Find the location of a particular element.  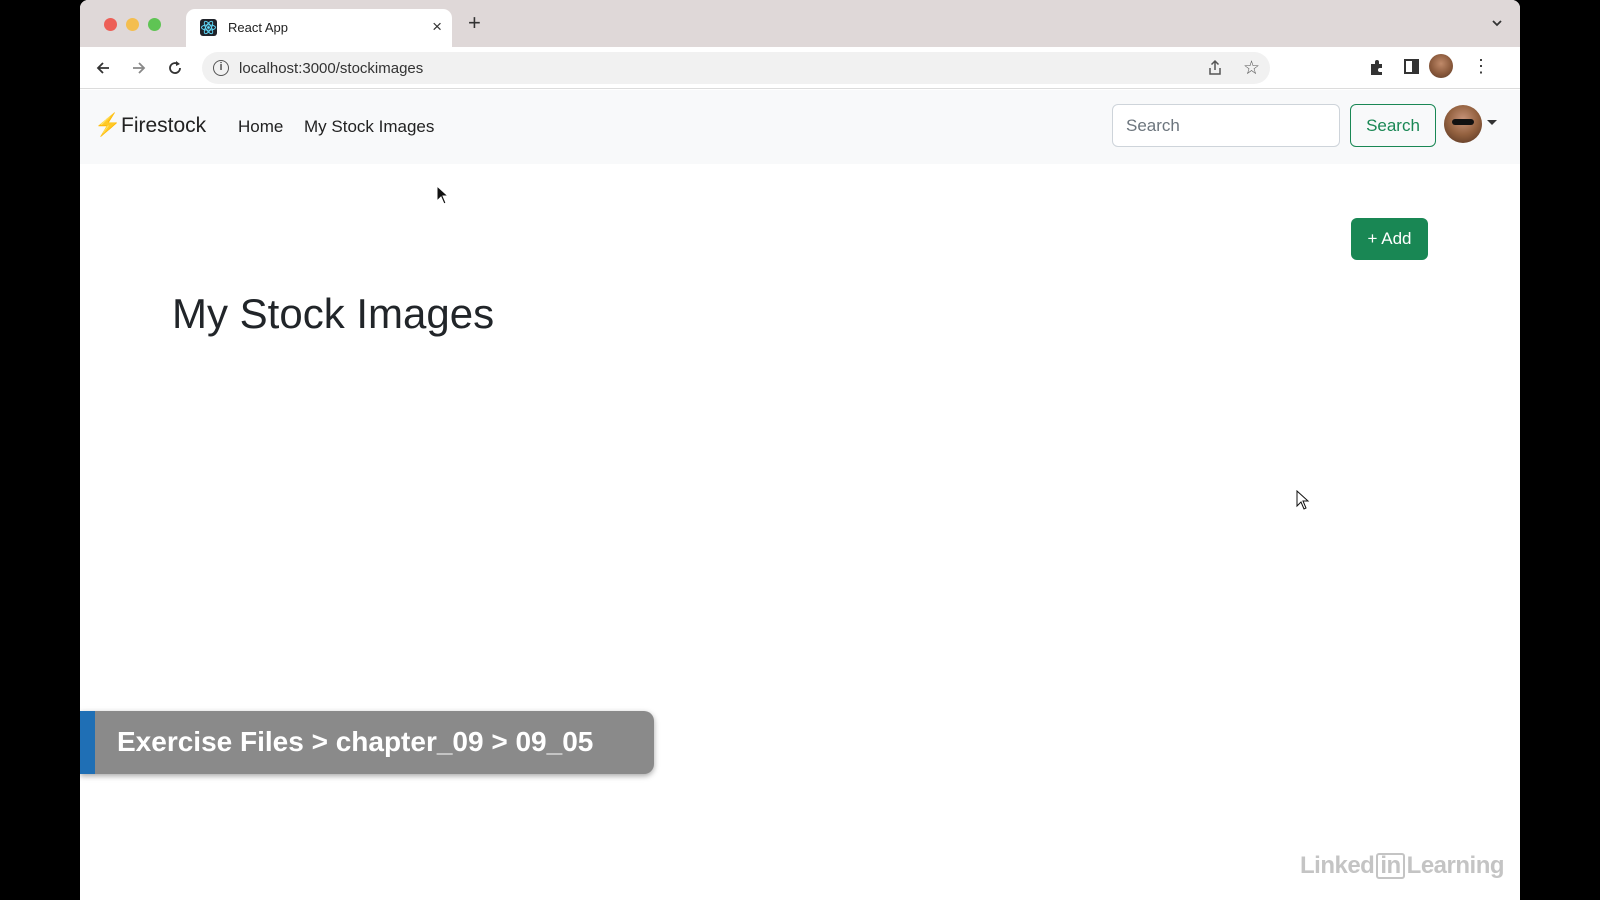

back-icon is located at coordinates (103, 68).